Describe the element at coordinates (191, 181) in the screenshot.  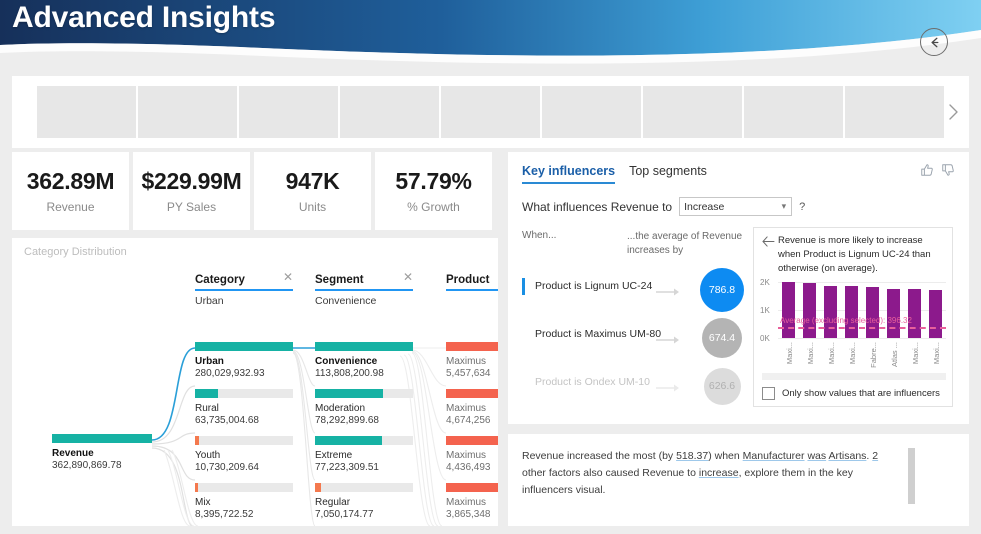
I see `kpi-value: $229.99M` at that location.